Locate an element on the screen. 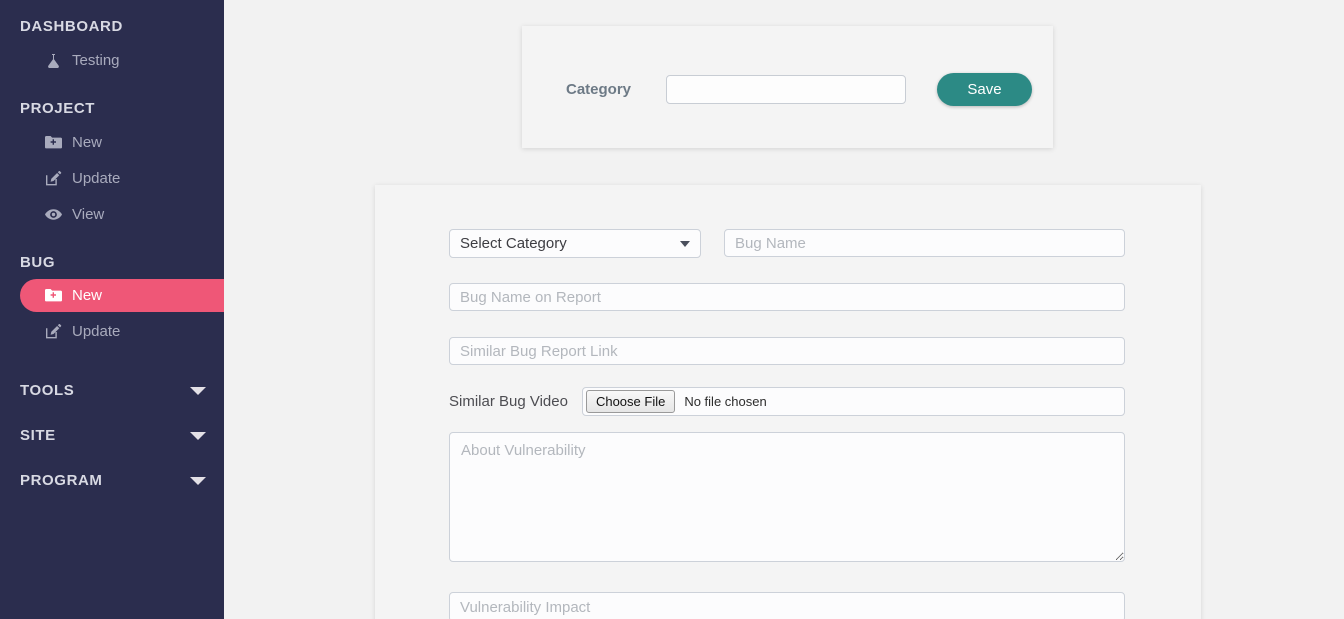  vulnerability-impact-input is located at coordinates (787, 605).